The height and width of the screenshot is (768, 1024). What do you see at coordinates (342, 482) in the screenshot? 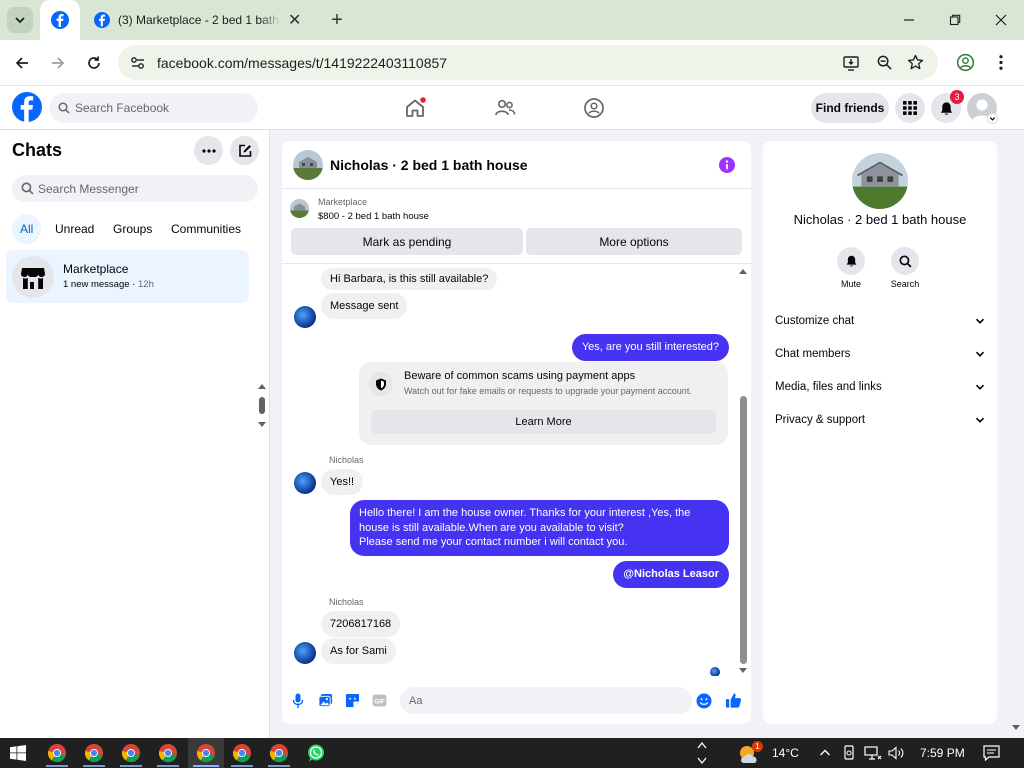
I see `message-incoming: Yes!!` at bounding box center [342, 482].